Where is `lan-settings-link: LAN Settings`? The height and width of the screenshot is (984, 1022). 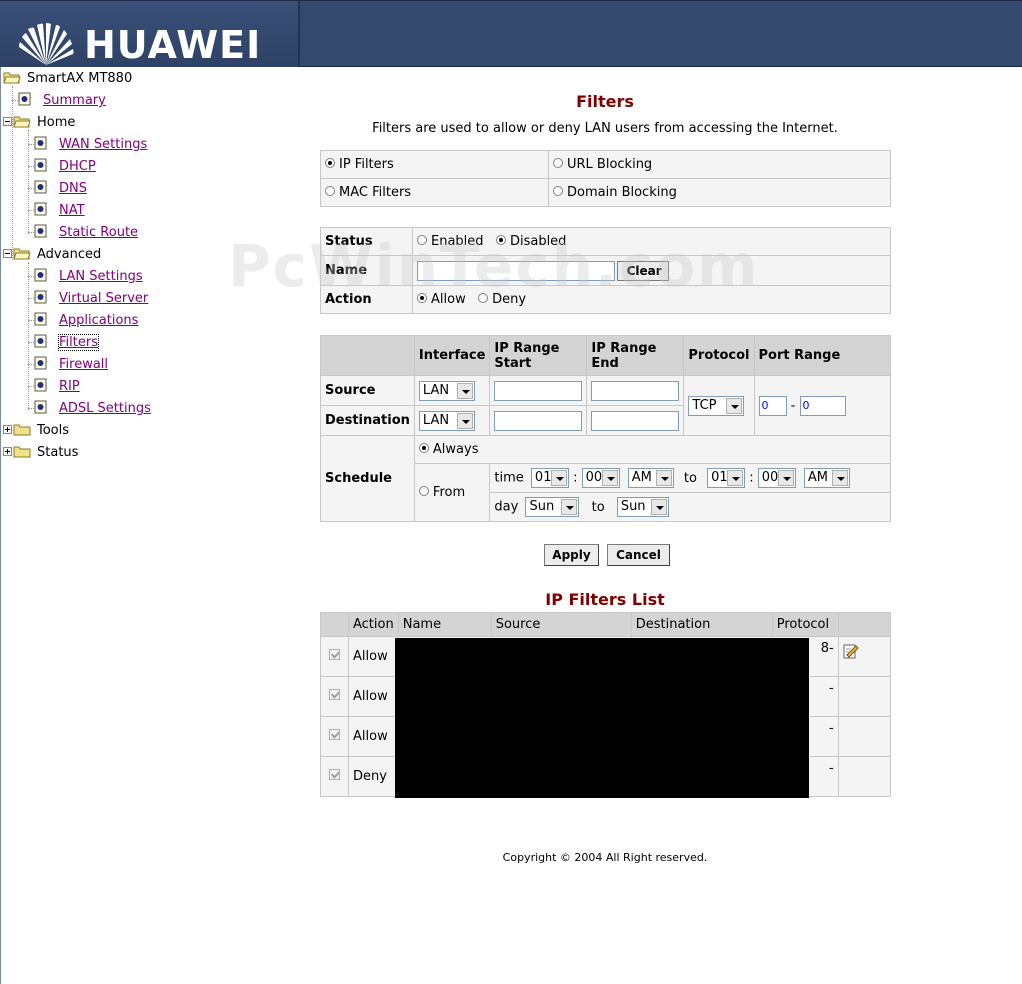 lan-settings-link: LAN Settings is located at coordinates (101, 276).